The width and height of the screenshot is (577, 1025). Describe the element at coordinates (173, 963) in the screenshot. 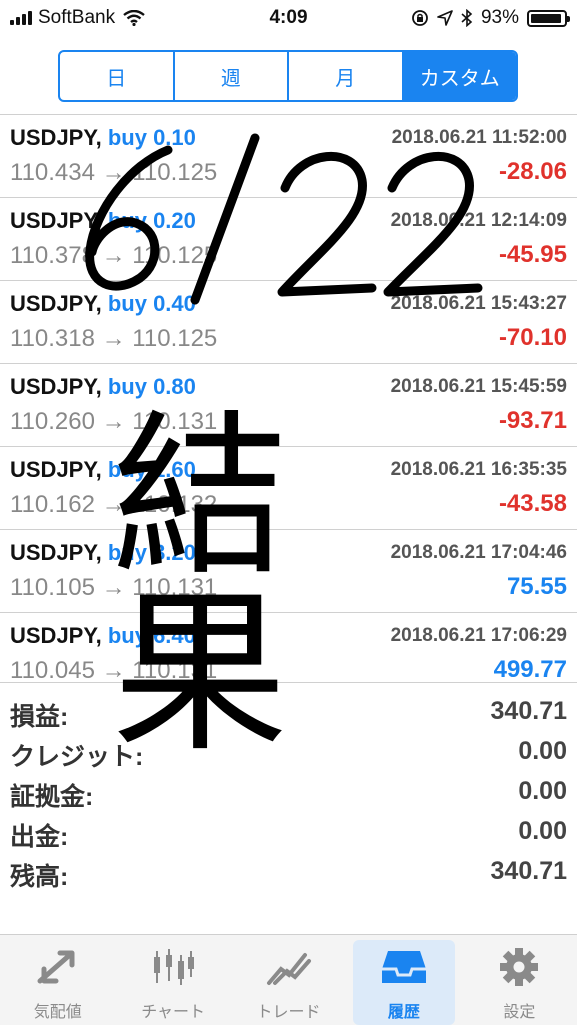

I see `candlestick-chart-icon` at that location.